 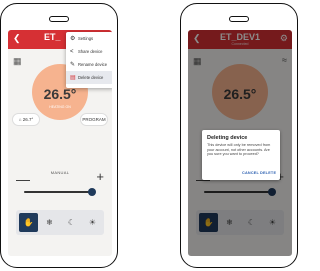 I want to click on menu-item-label: Delete device, so click(x=91, y=77).